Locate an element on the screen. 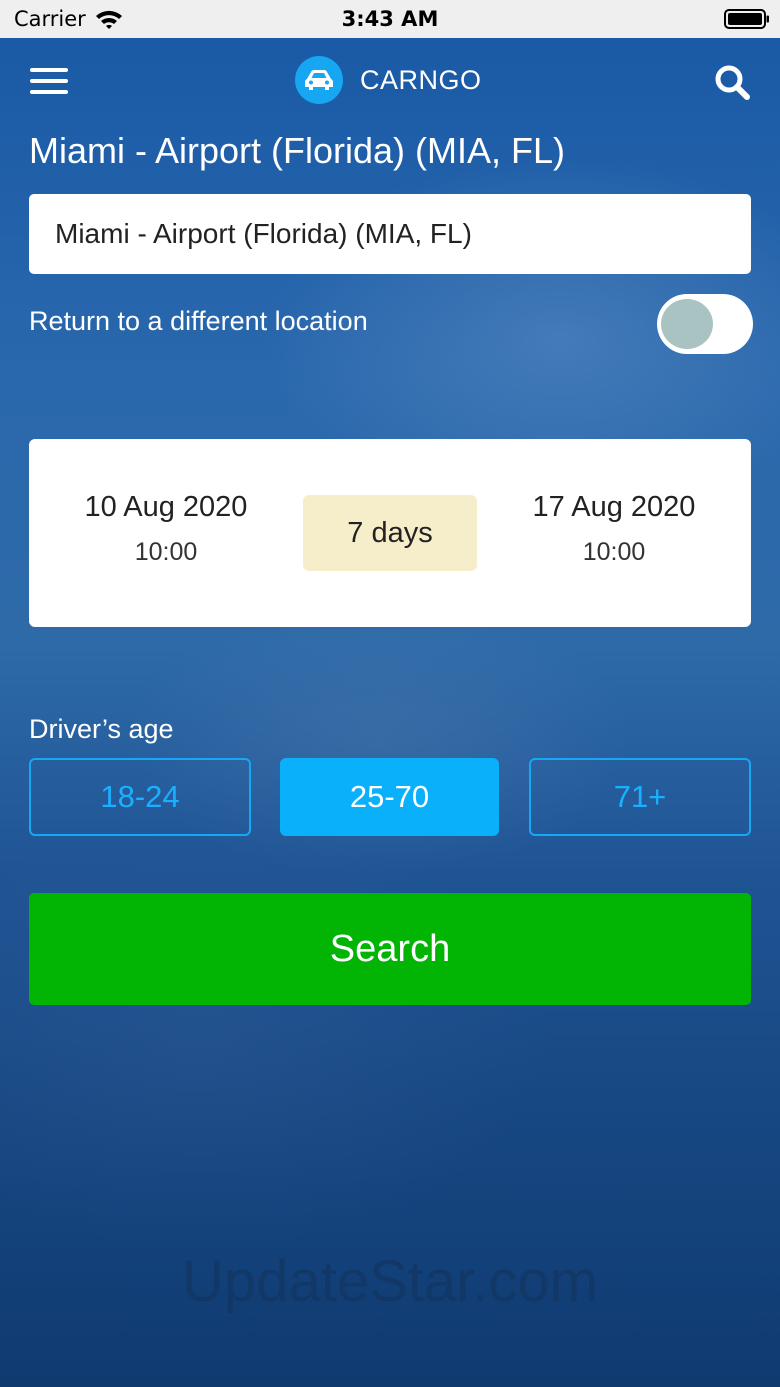 The image size is (780, 1387). rental-duration-badge: 7 days is located at coordinates (390, 533).